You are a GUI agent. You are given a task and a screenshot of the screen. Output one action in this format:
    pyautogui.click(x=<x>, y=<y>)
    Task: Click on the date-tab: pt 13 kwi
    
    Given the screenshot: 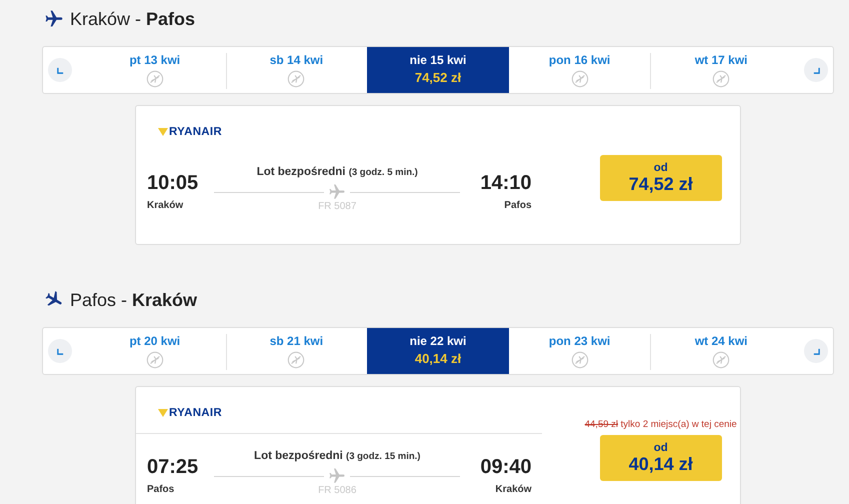 What is the action you would take?
    pyautogui.click(x=155, y=70)
    